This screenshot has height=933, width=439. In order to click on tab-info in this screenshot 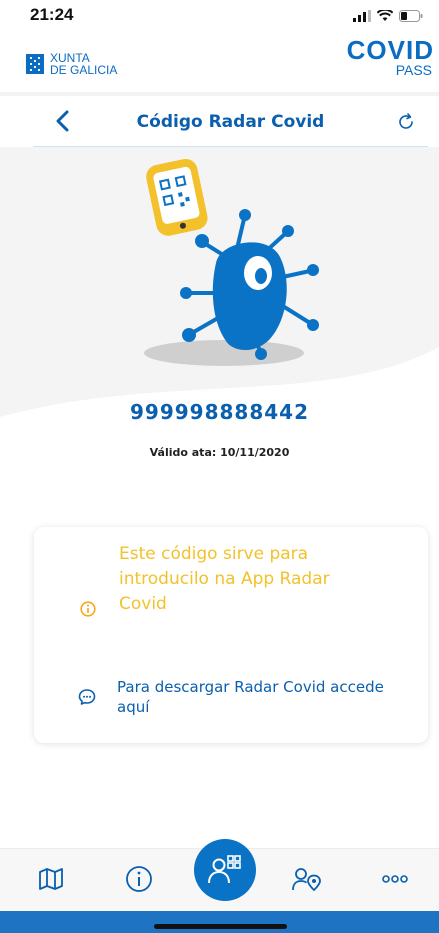, I will do `click(139, 879)`.